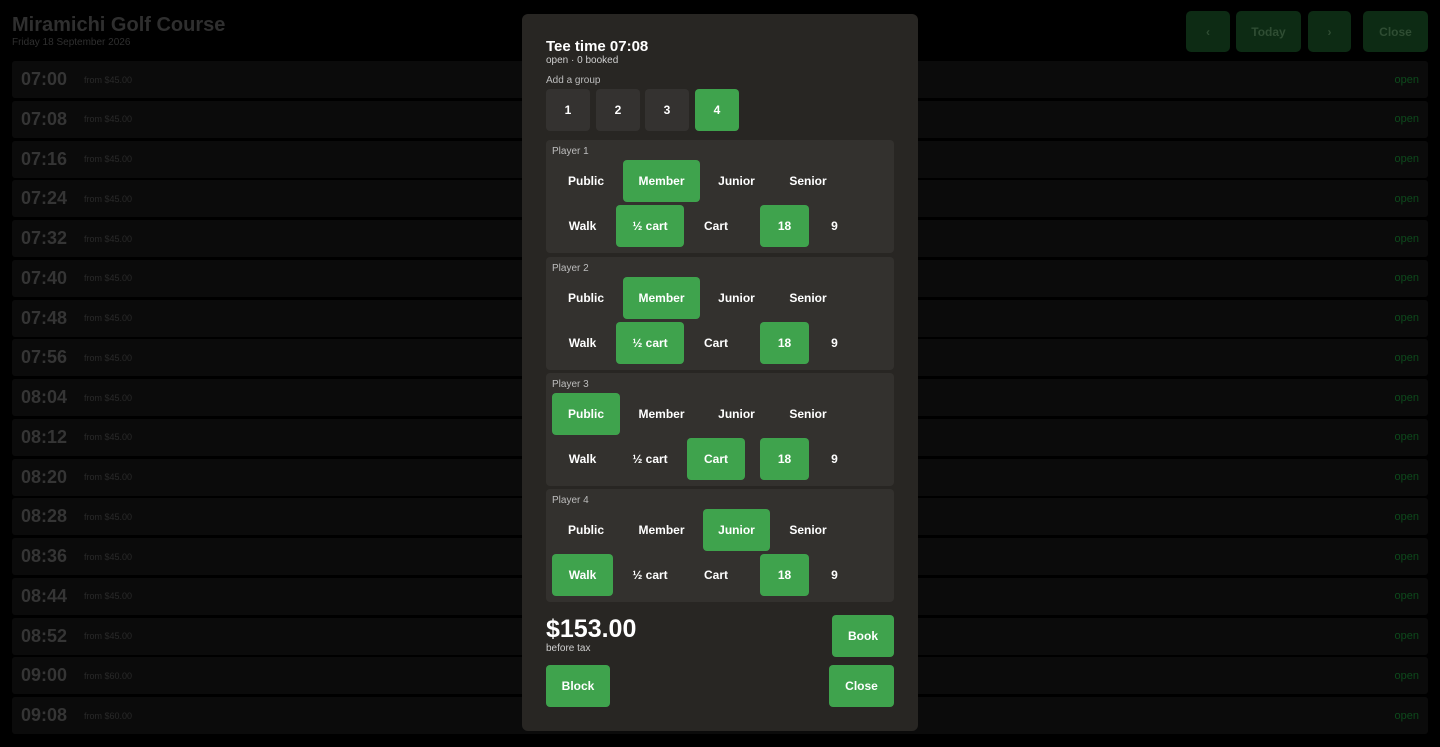 The height and width of the screenshot is (747, 1440). Describe the element at coordinates (570, 268) in the screenshot. I see `player-label: Player 2` at that location.